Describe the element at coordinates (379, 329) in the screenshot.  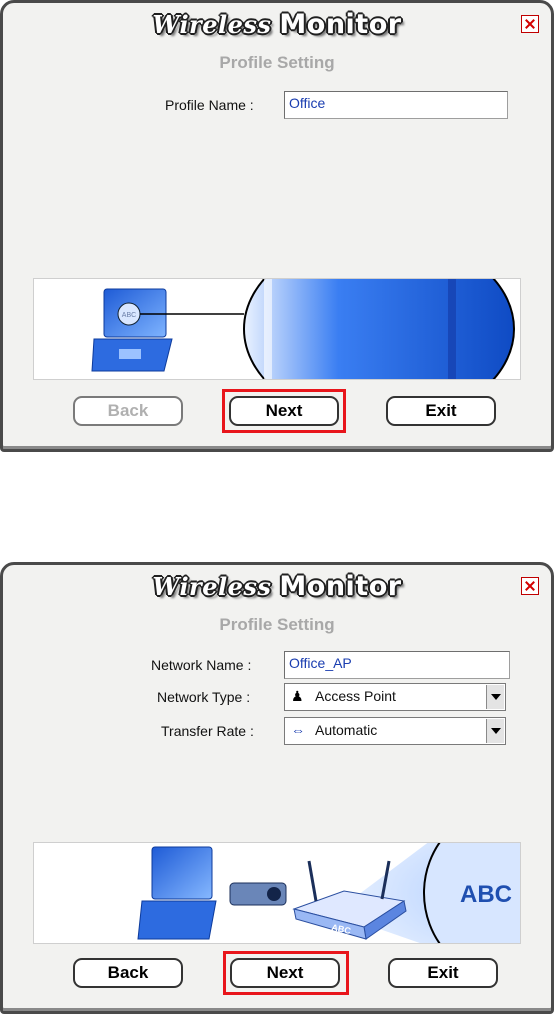
I see `magnifier-lens-illustration` at that location.